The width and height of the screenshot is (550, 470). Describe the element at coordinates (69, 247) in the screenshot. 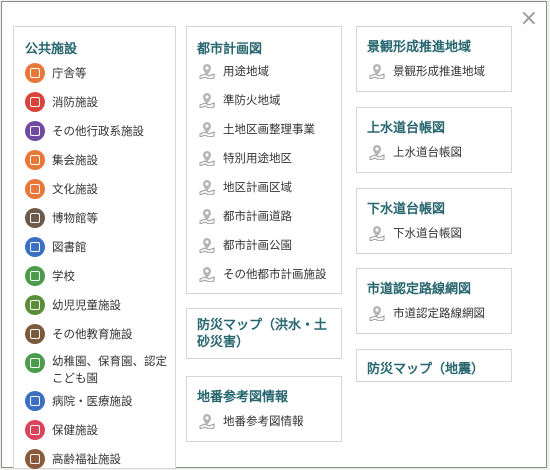

I see `public-facility-label: 図書館` at that location.